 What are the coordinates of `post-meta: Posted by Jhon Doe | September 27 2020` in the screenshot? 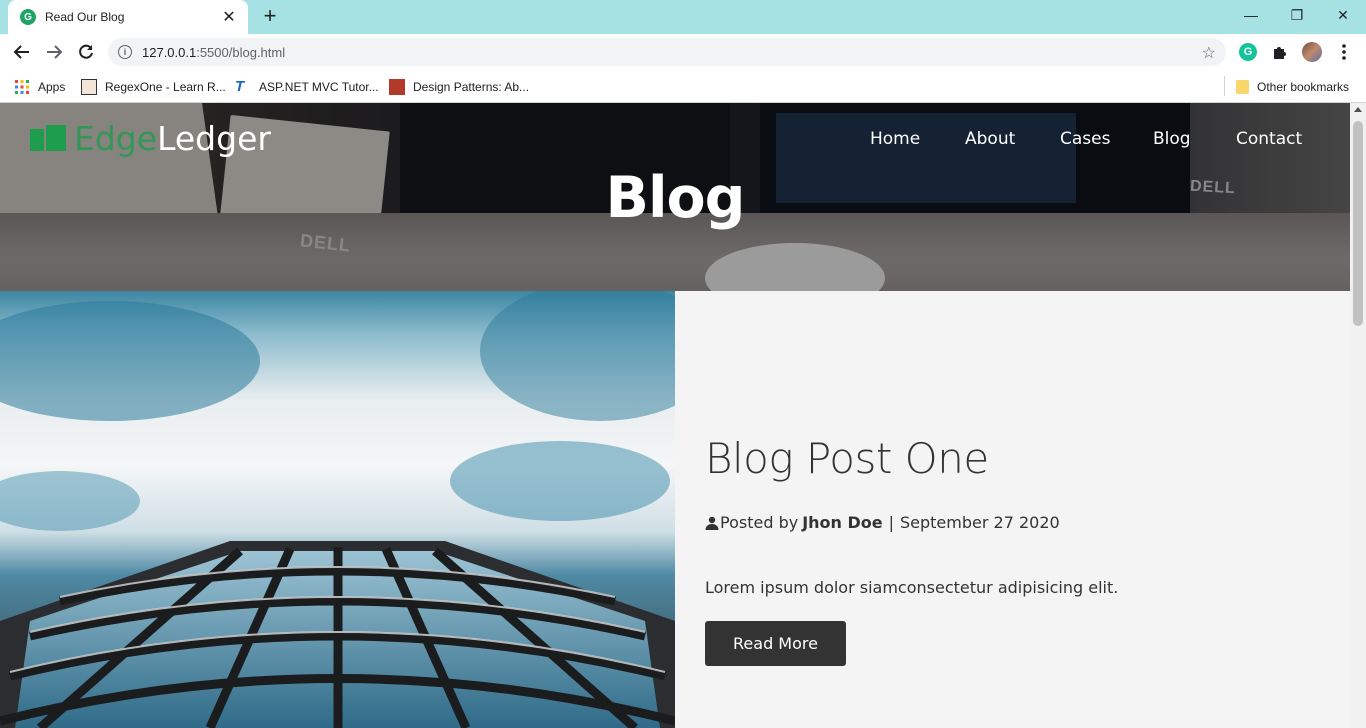 It's located at (882, 522).